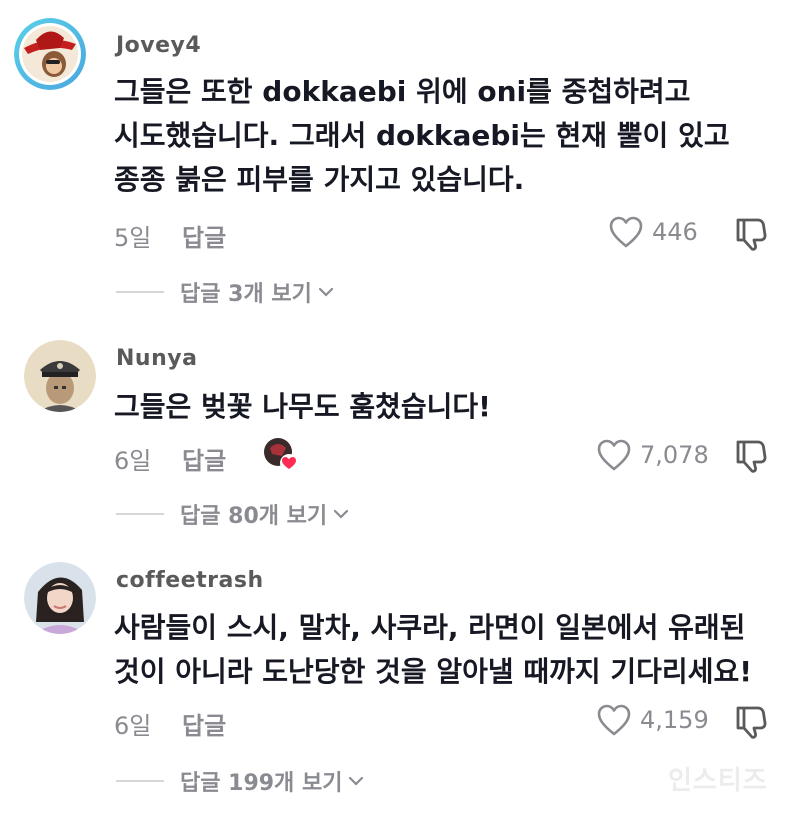 The height and width of the screenshot is (813, 800). Describe the element at coordinates (302, 406) in the screenshot. I see `comment-text: 그들은 벚꽃 나무도 훔쳤습니다!` at that location.